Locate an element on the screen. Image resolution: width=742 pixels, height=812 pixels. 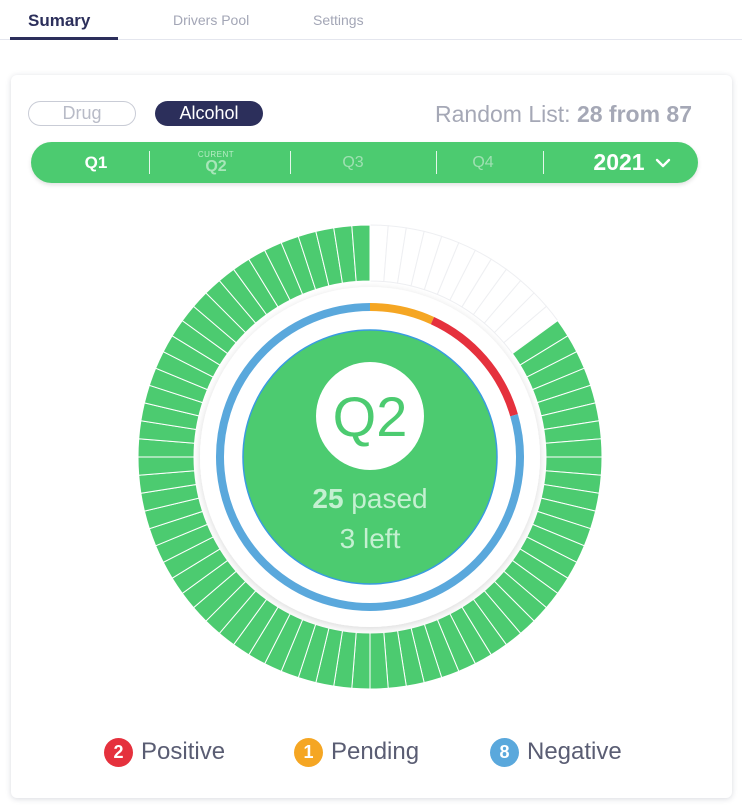
quarter-q1-label: Q1 is located at coordinates (96, 162).